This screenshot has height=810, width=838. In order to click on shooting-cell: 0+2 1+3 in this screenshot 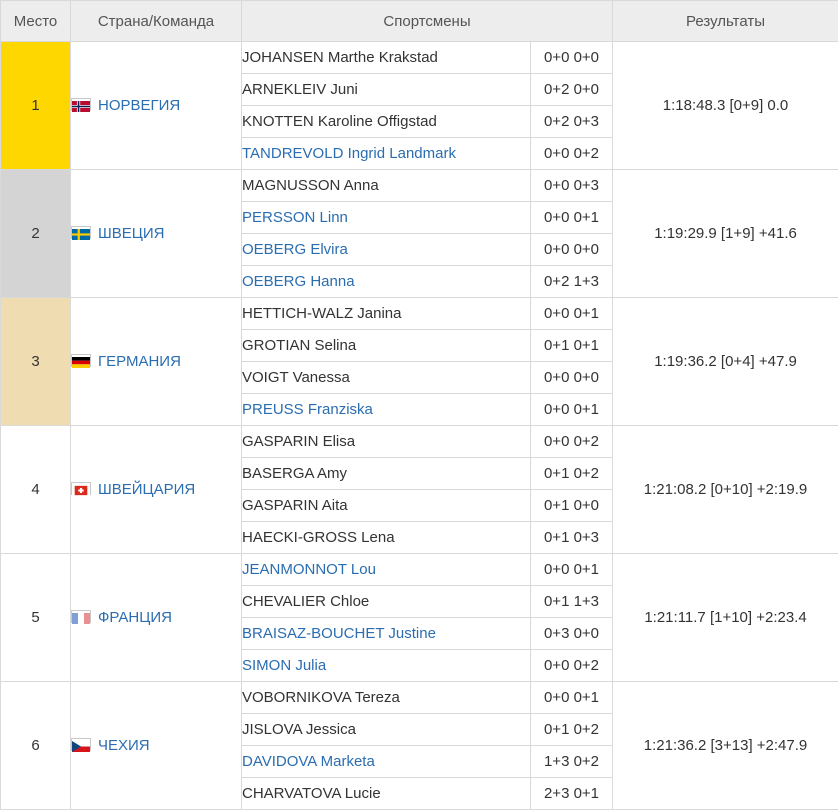, I will do `click(572, 282)`.